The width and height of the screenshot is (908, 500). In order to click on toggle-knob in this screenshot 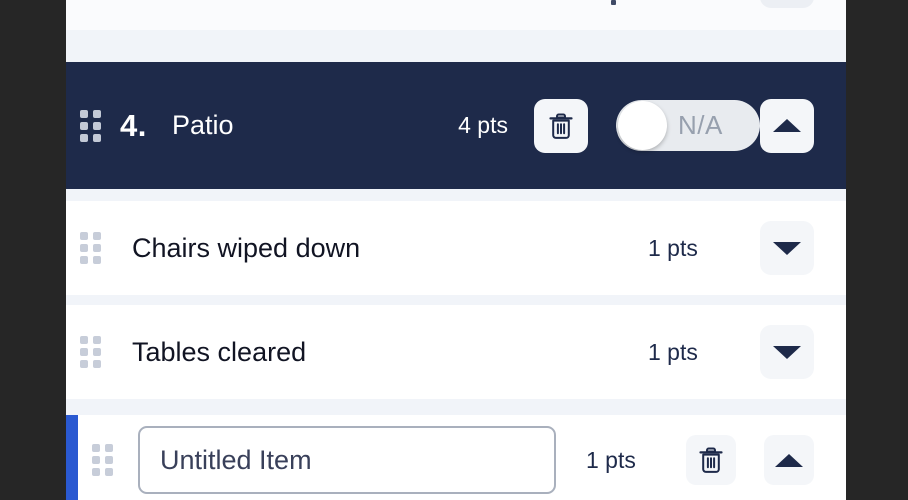, I will do `click(642, 125)`.